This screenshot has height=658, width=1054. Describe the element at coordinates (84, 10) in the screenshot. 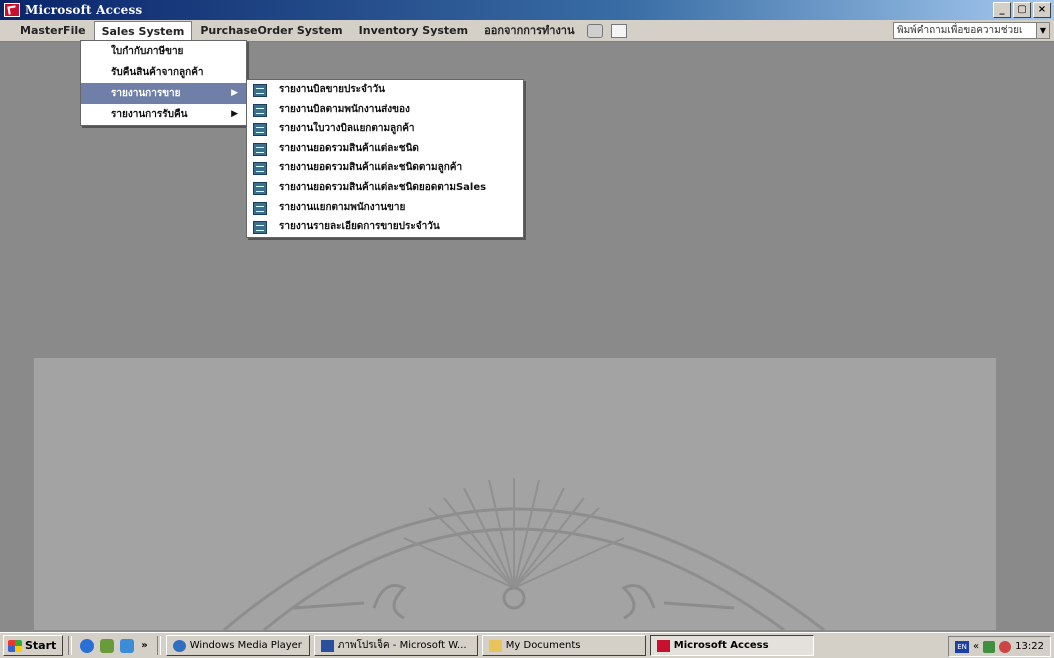

I see `window-title: Microsoft Access` at that location.